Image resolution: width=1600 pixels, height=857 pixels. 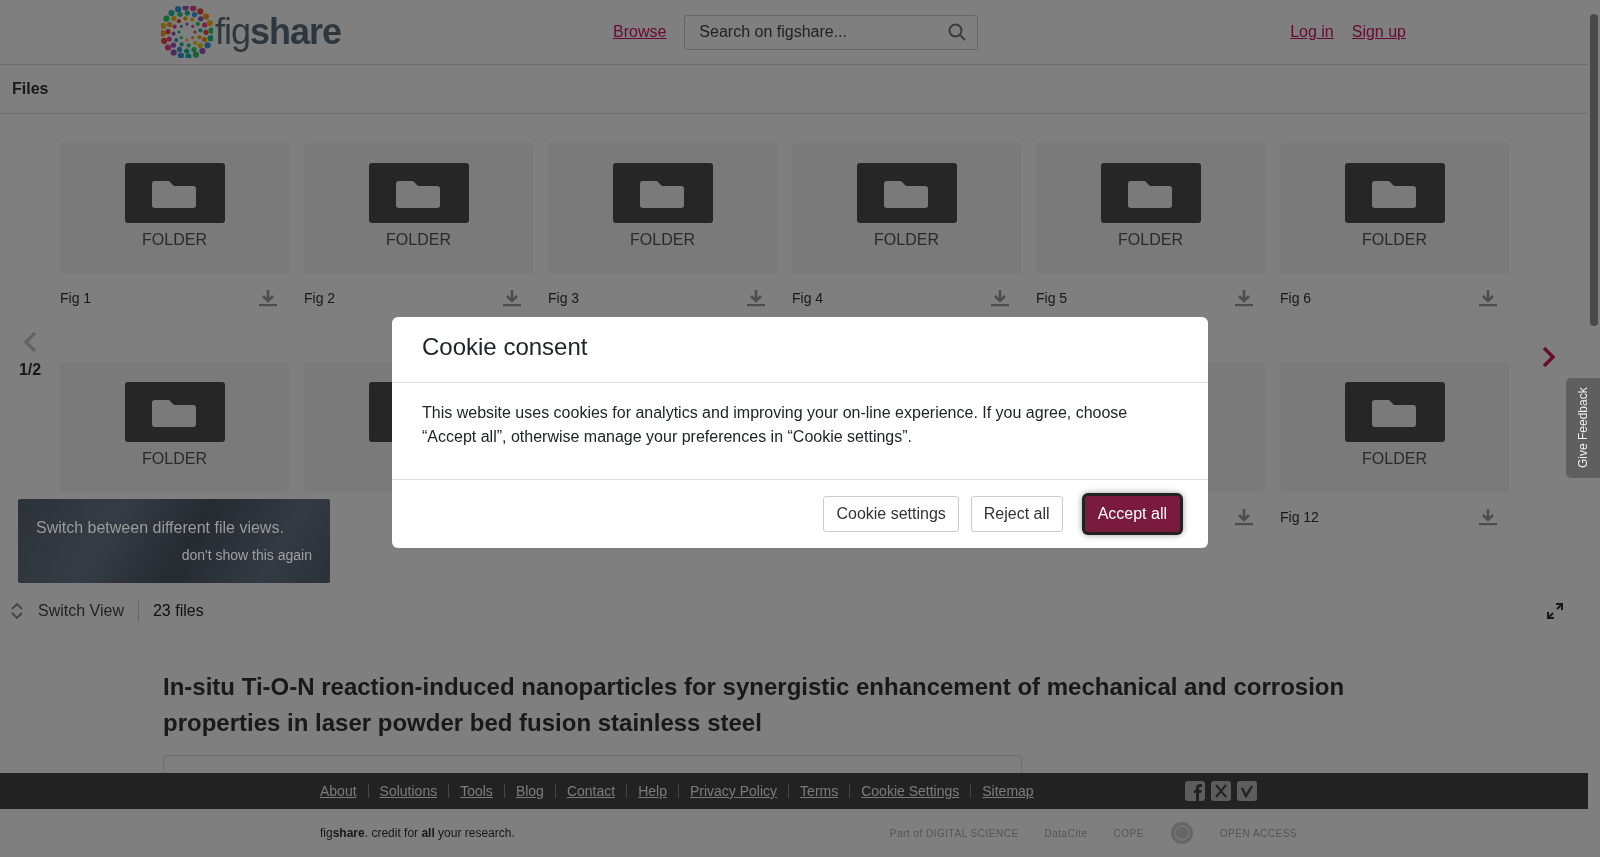 I want to click on file-name: Fig 6, so click(x=1296, y=298).